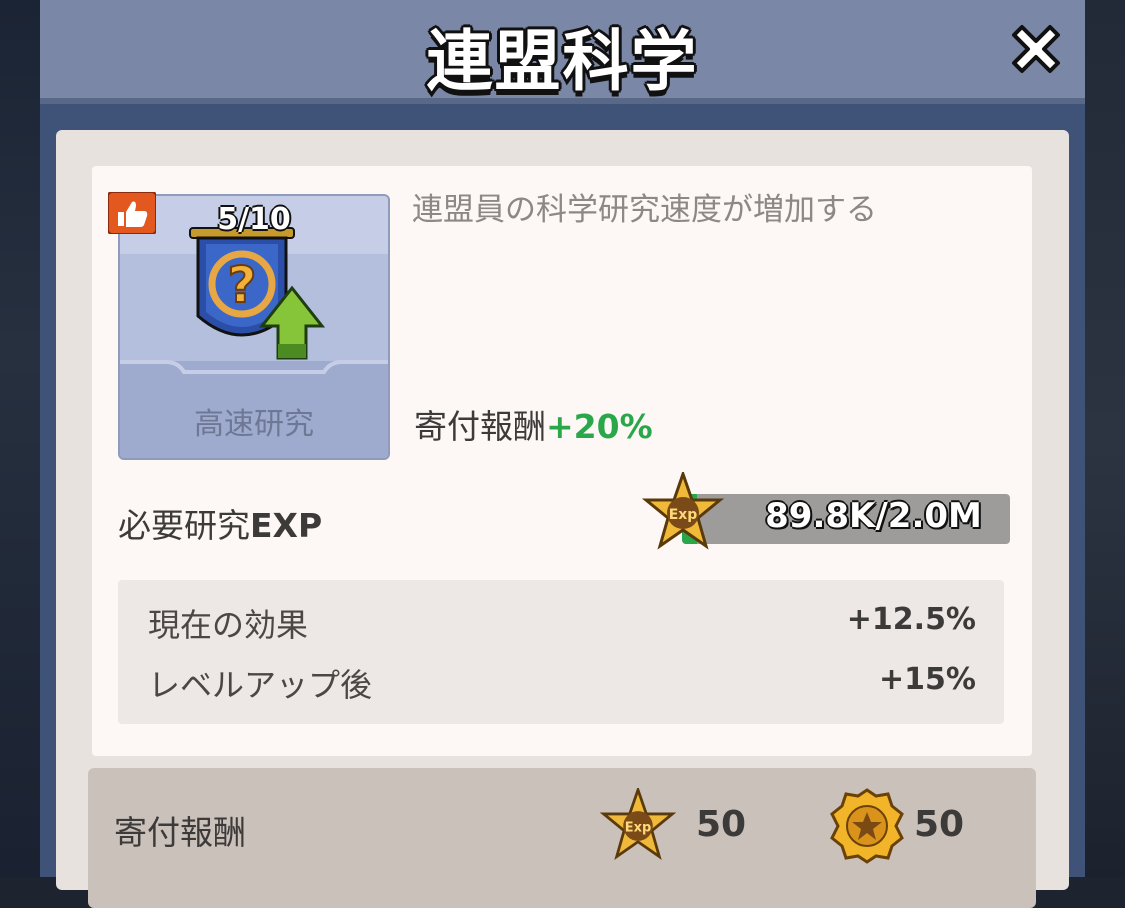 This screenshot has width=1125, height=908. What do you see at coordinates (599, 426) in the screenshot?
I see `donation-bonus-value: +20%` at bounding box center [599, 426].